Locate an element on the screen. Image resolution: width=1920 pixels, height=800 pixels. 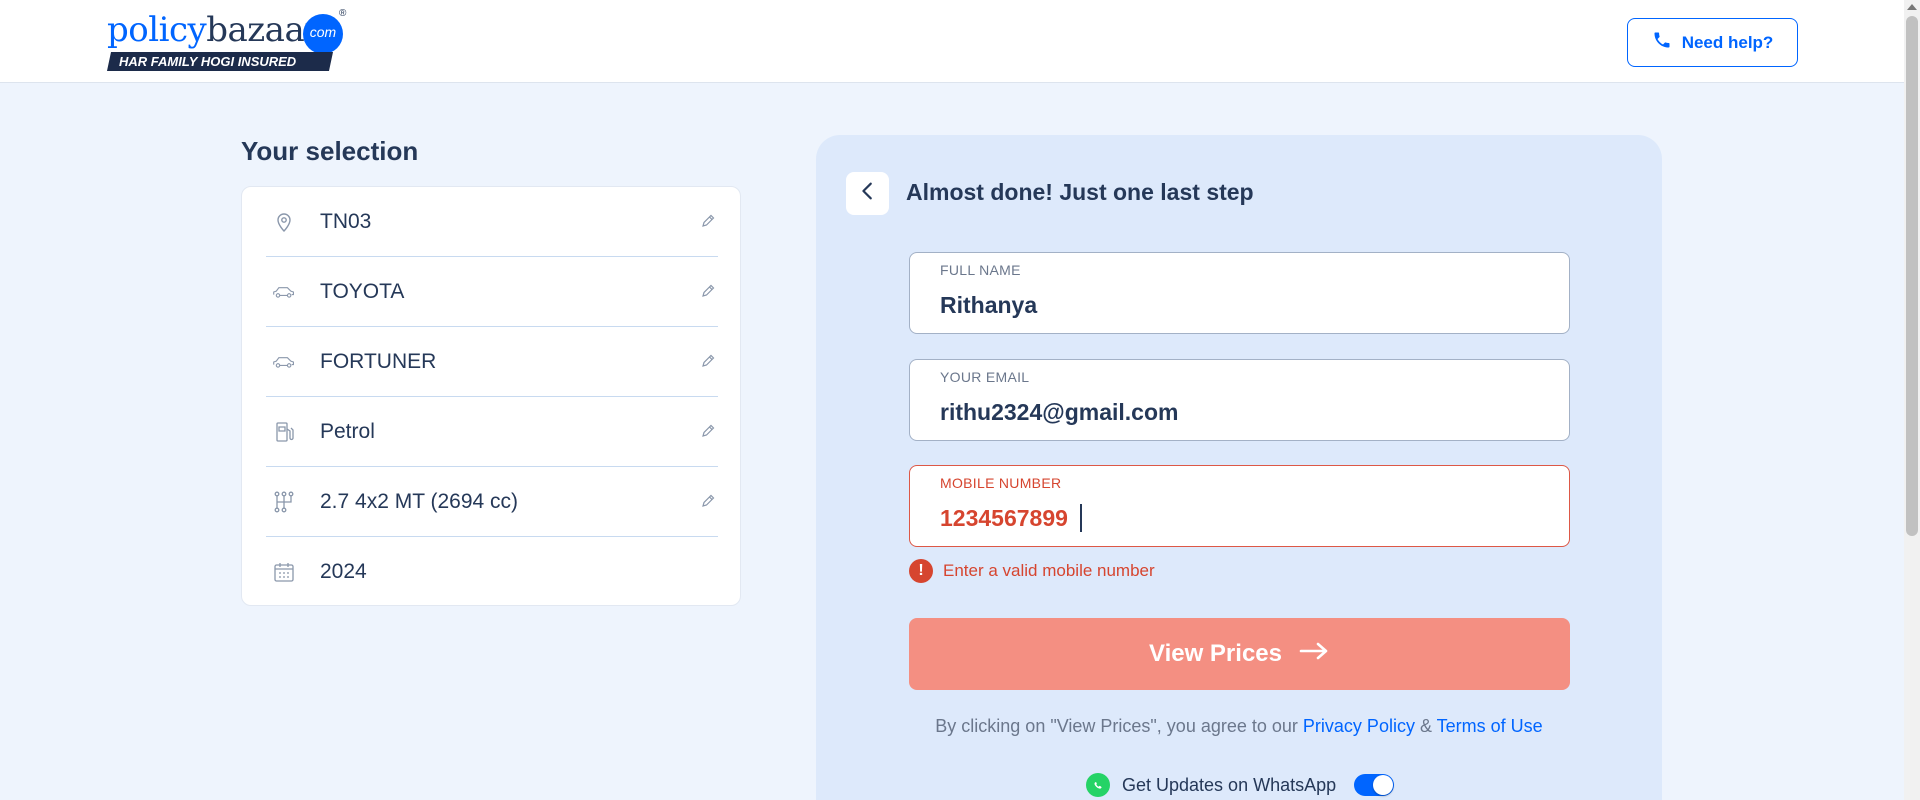
need-help-button: Need help? is located at coordinates (1712, 42).